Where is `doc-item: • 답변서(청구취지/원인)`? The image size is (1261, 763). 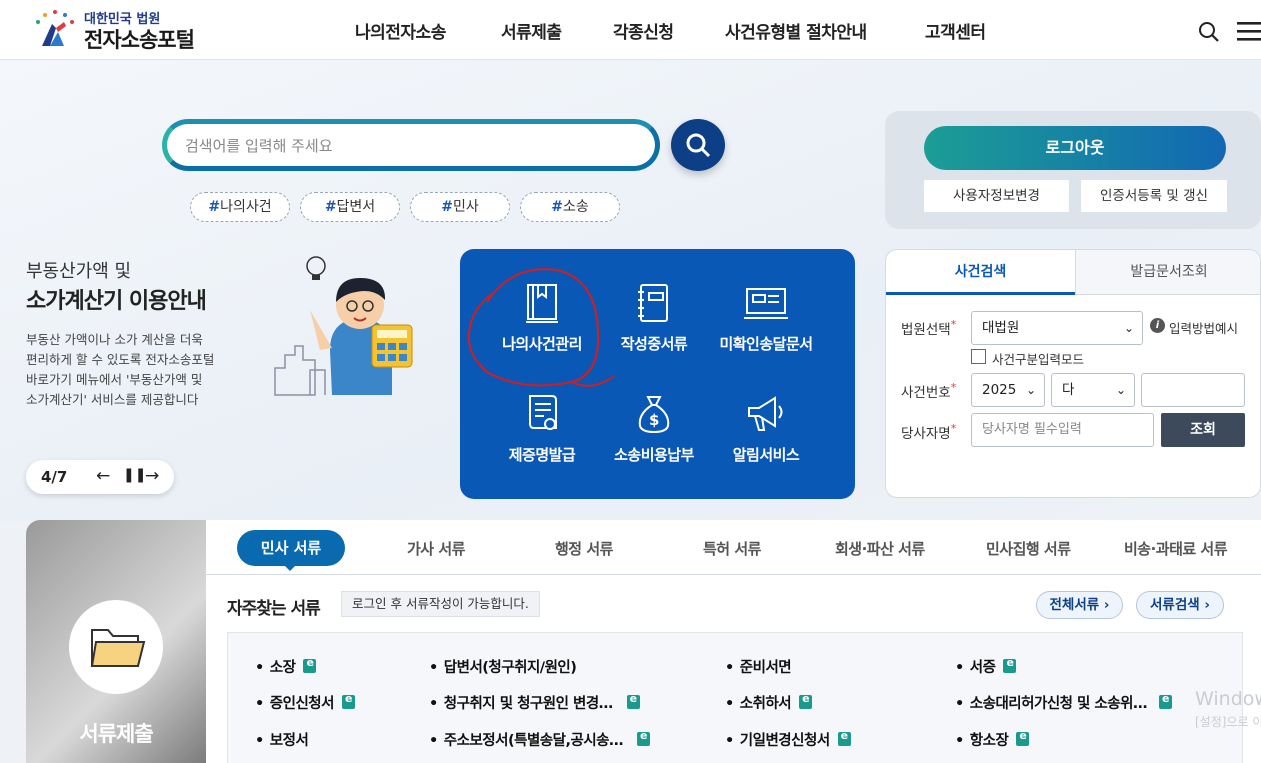
doc-item: • 답변서(청구취지/원인) is located at coordinates (503, 666).